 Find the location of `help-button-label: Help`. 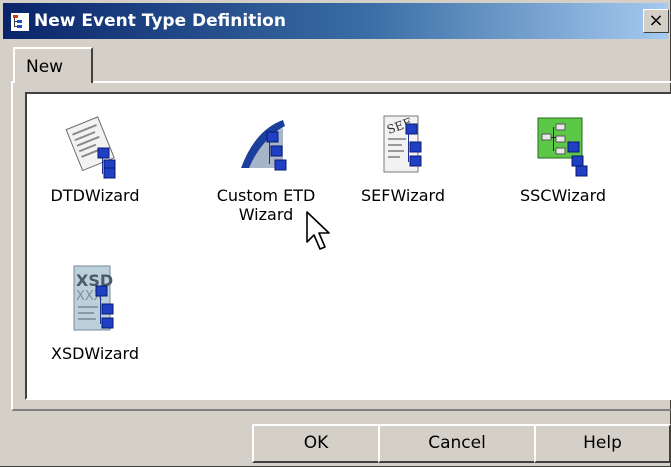

help-button-label: Help is located at coordinates (602, 443).